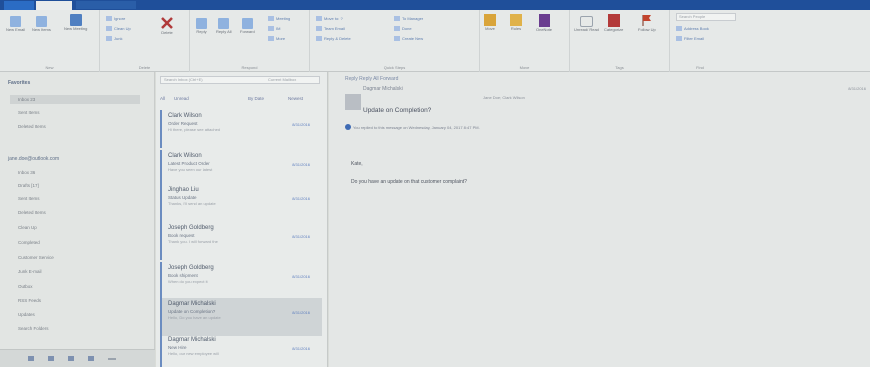 Image resolution: width=870 pixels, height=367 pixels. Describe the element at coordinates (109, 38) in the screenshot. I see `junk-icon` at that location.